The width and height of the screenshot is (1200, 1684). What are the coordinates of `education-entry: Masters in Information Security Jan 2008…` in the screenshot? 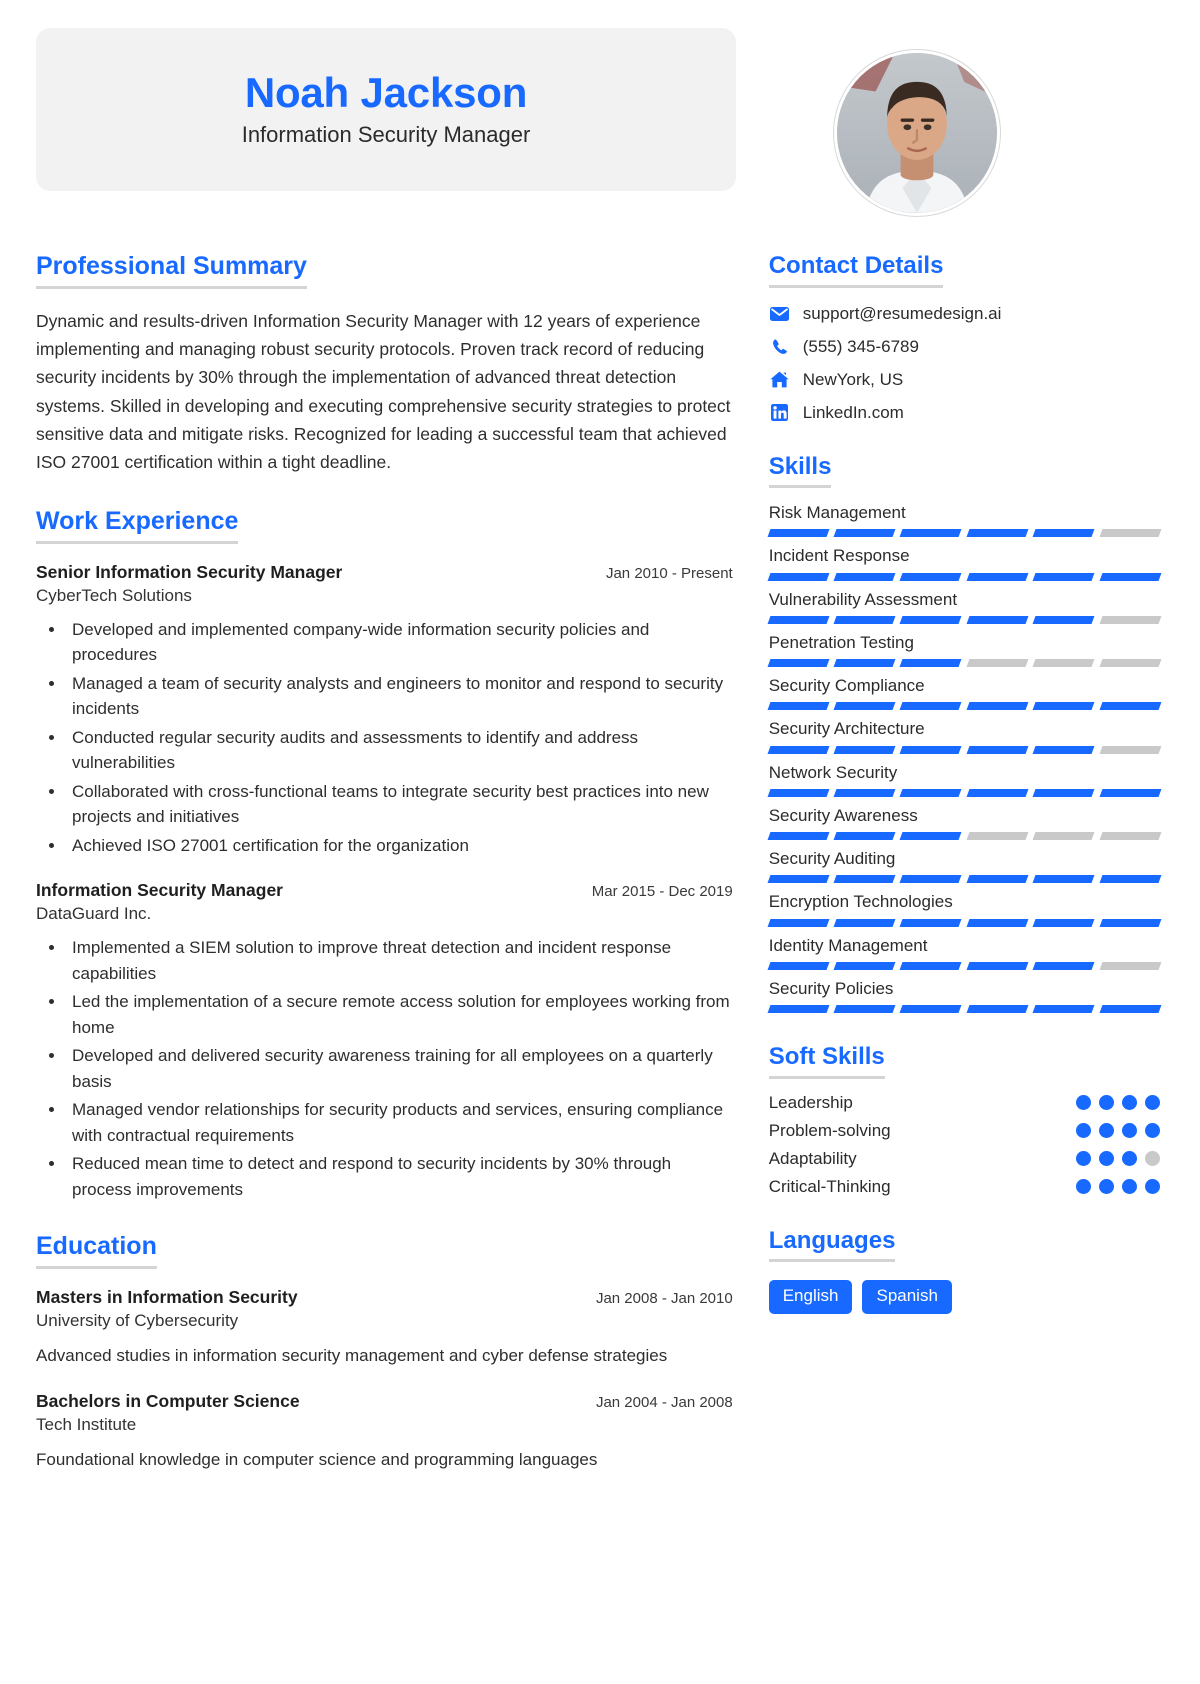 It's located at (384, 1328).